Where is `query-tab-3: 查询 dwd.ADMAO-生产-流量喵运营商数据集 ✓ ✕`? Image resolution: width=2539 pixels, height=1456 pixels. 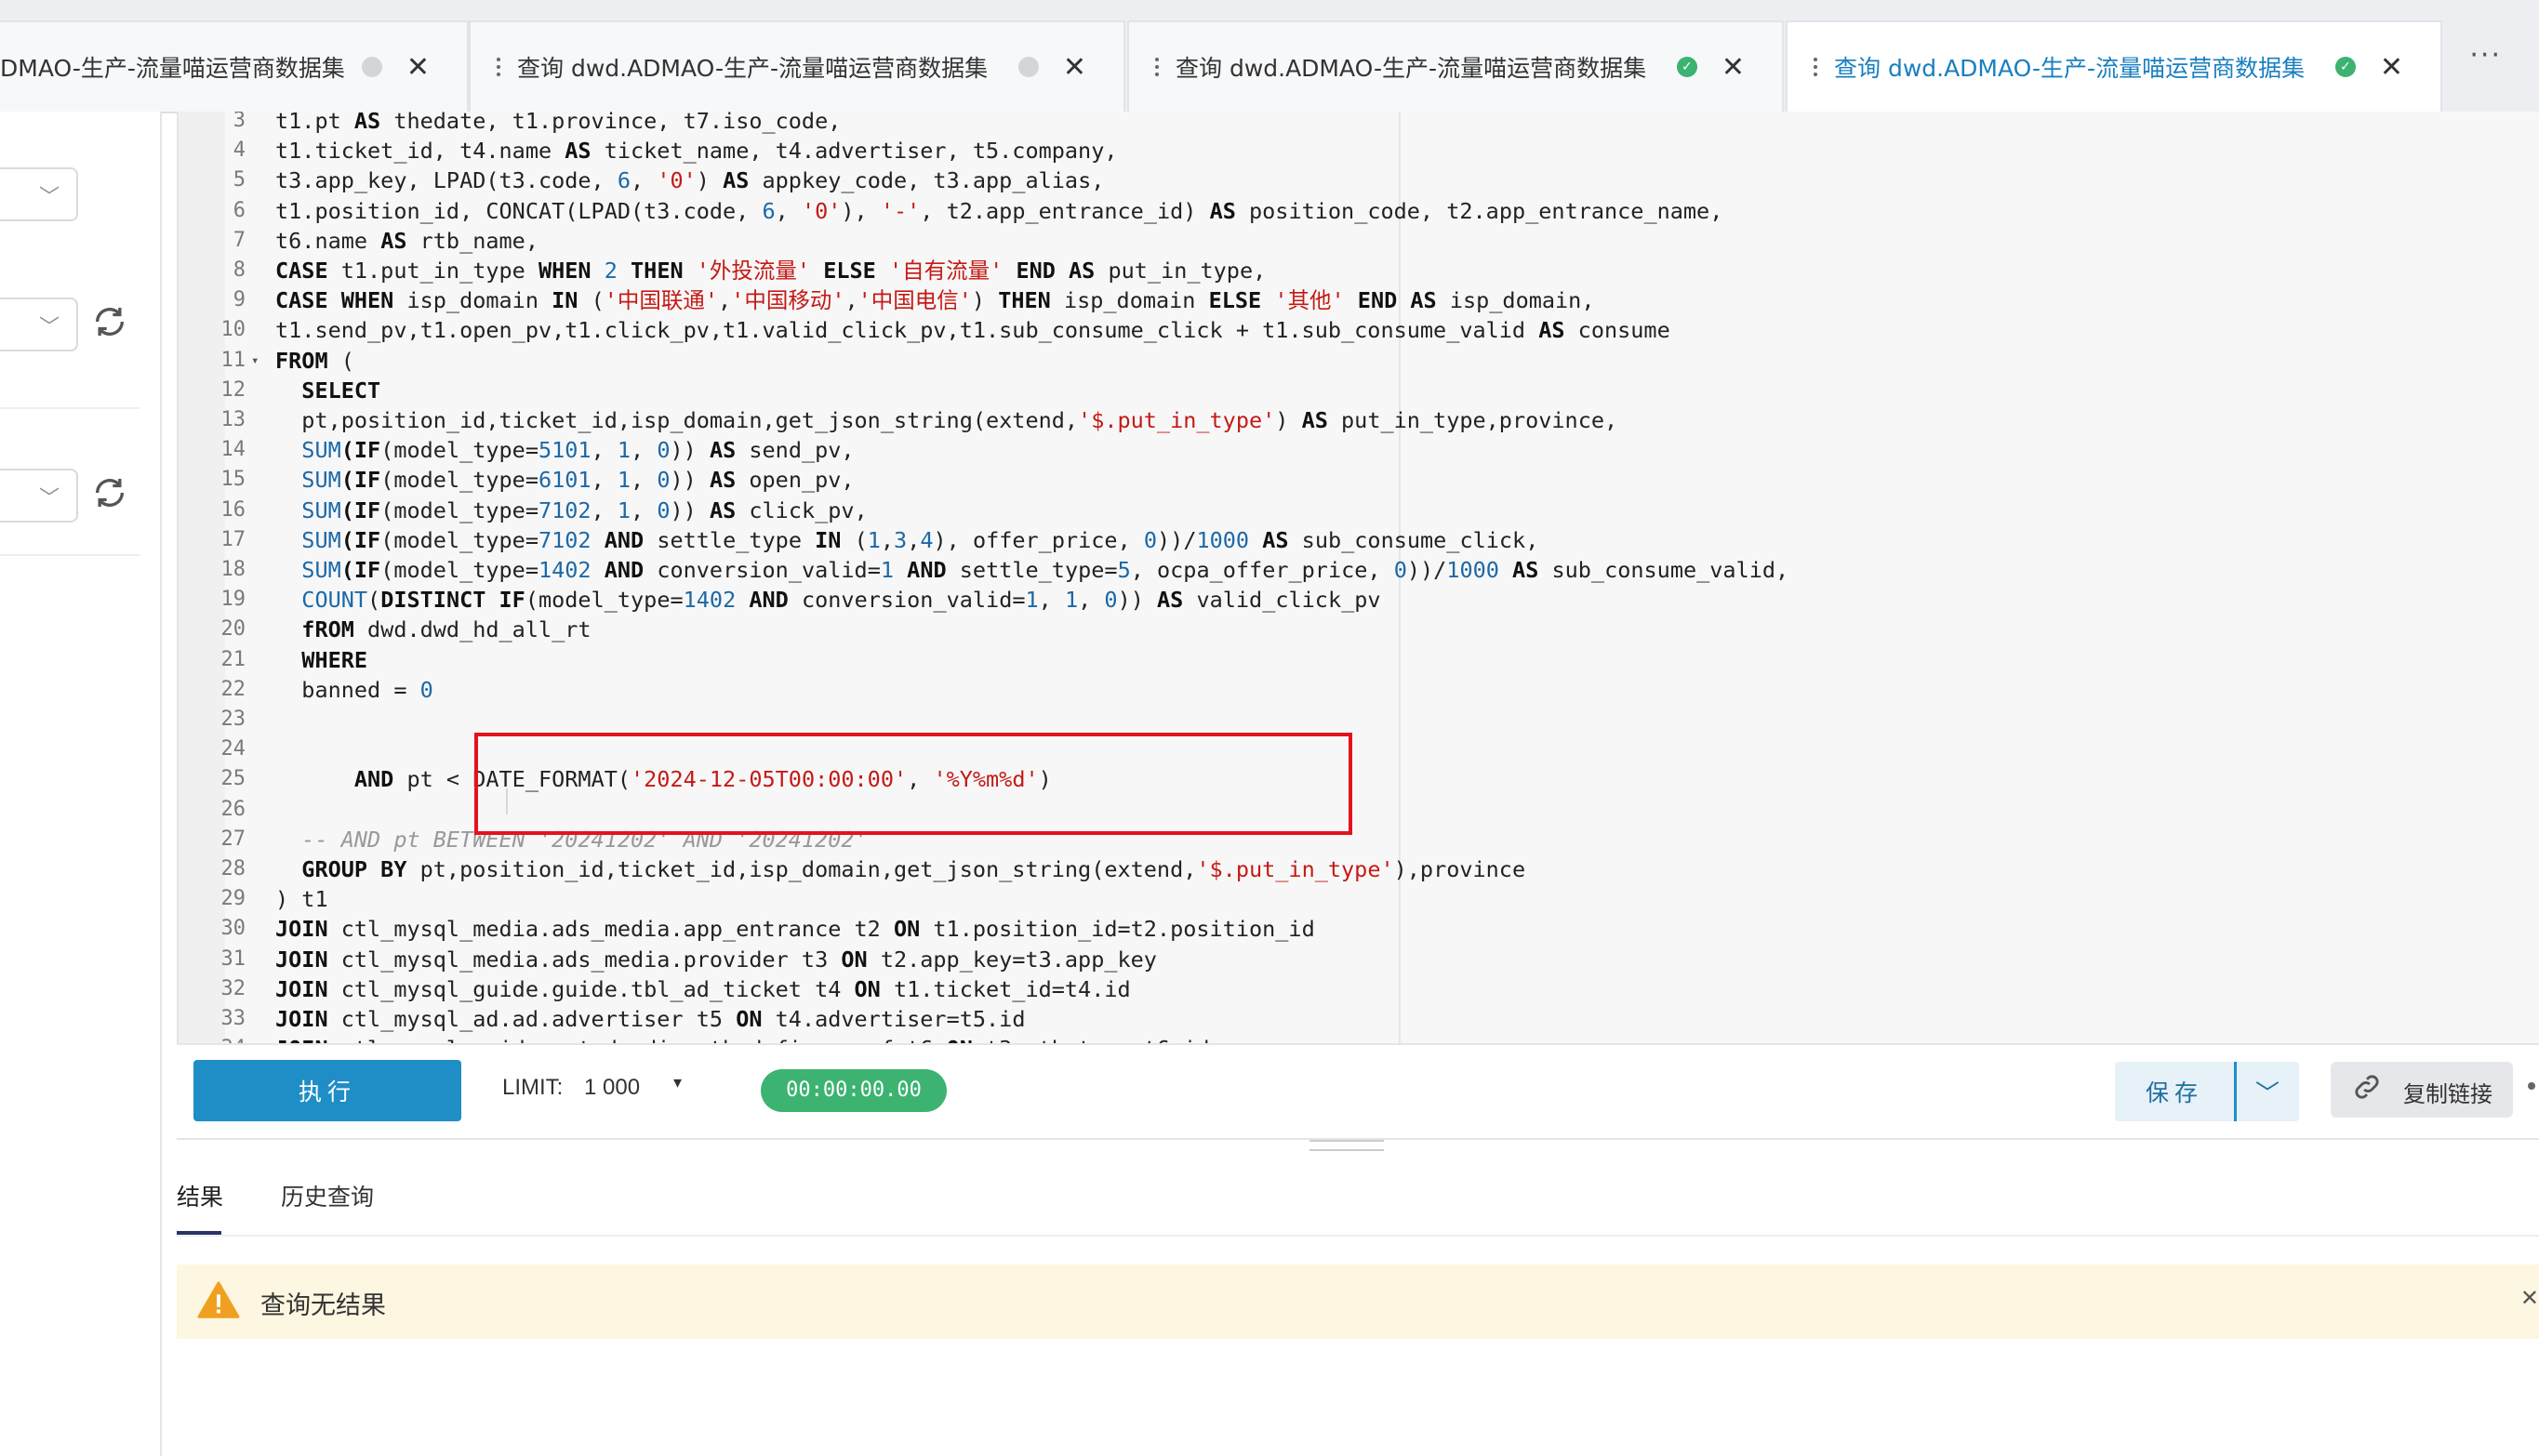 query-tab-3: 查询 dwd.ADMAO-生产-流量喵运营商数据集 ✓ ✕ is located at coordinates (1455, 66).